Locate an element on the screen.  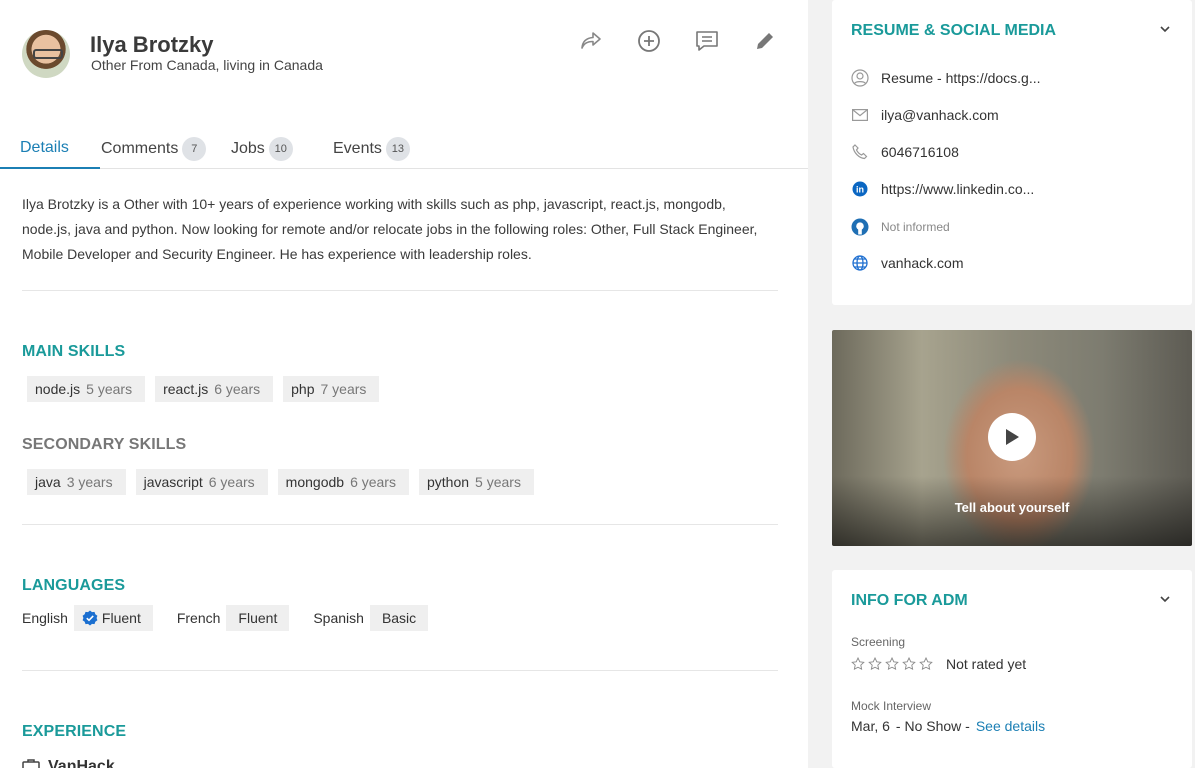
experience-item: VanHack is located at coordinates (68, 763).